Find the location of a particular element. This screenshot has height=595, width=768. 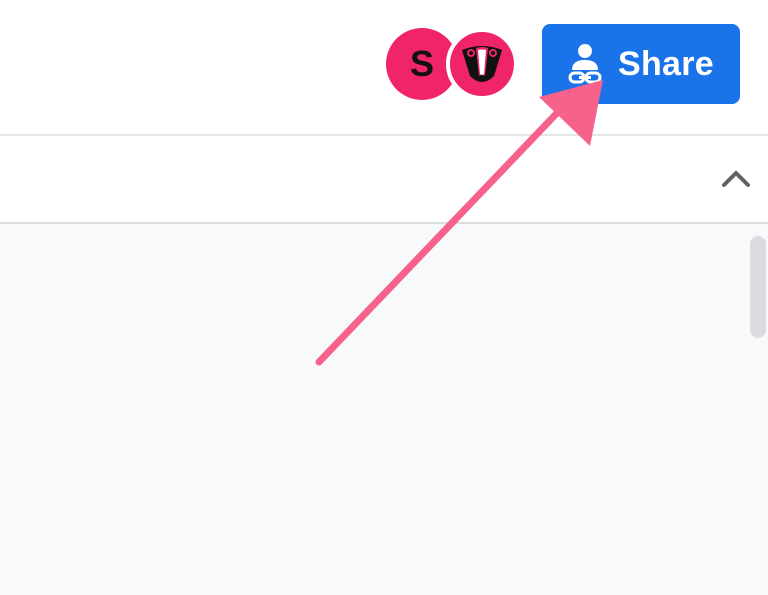

chevron-up-icon is located at coordinates (736, 179).